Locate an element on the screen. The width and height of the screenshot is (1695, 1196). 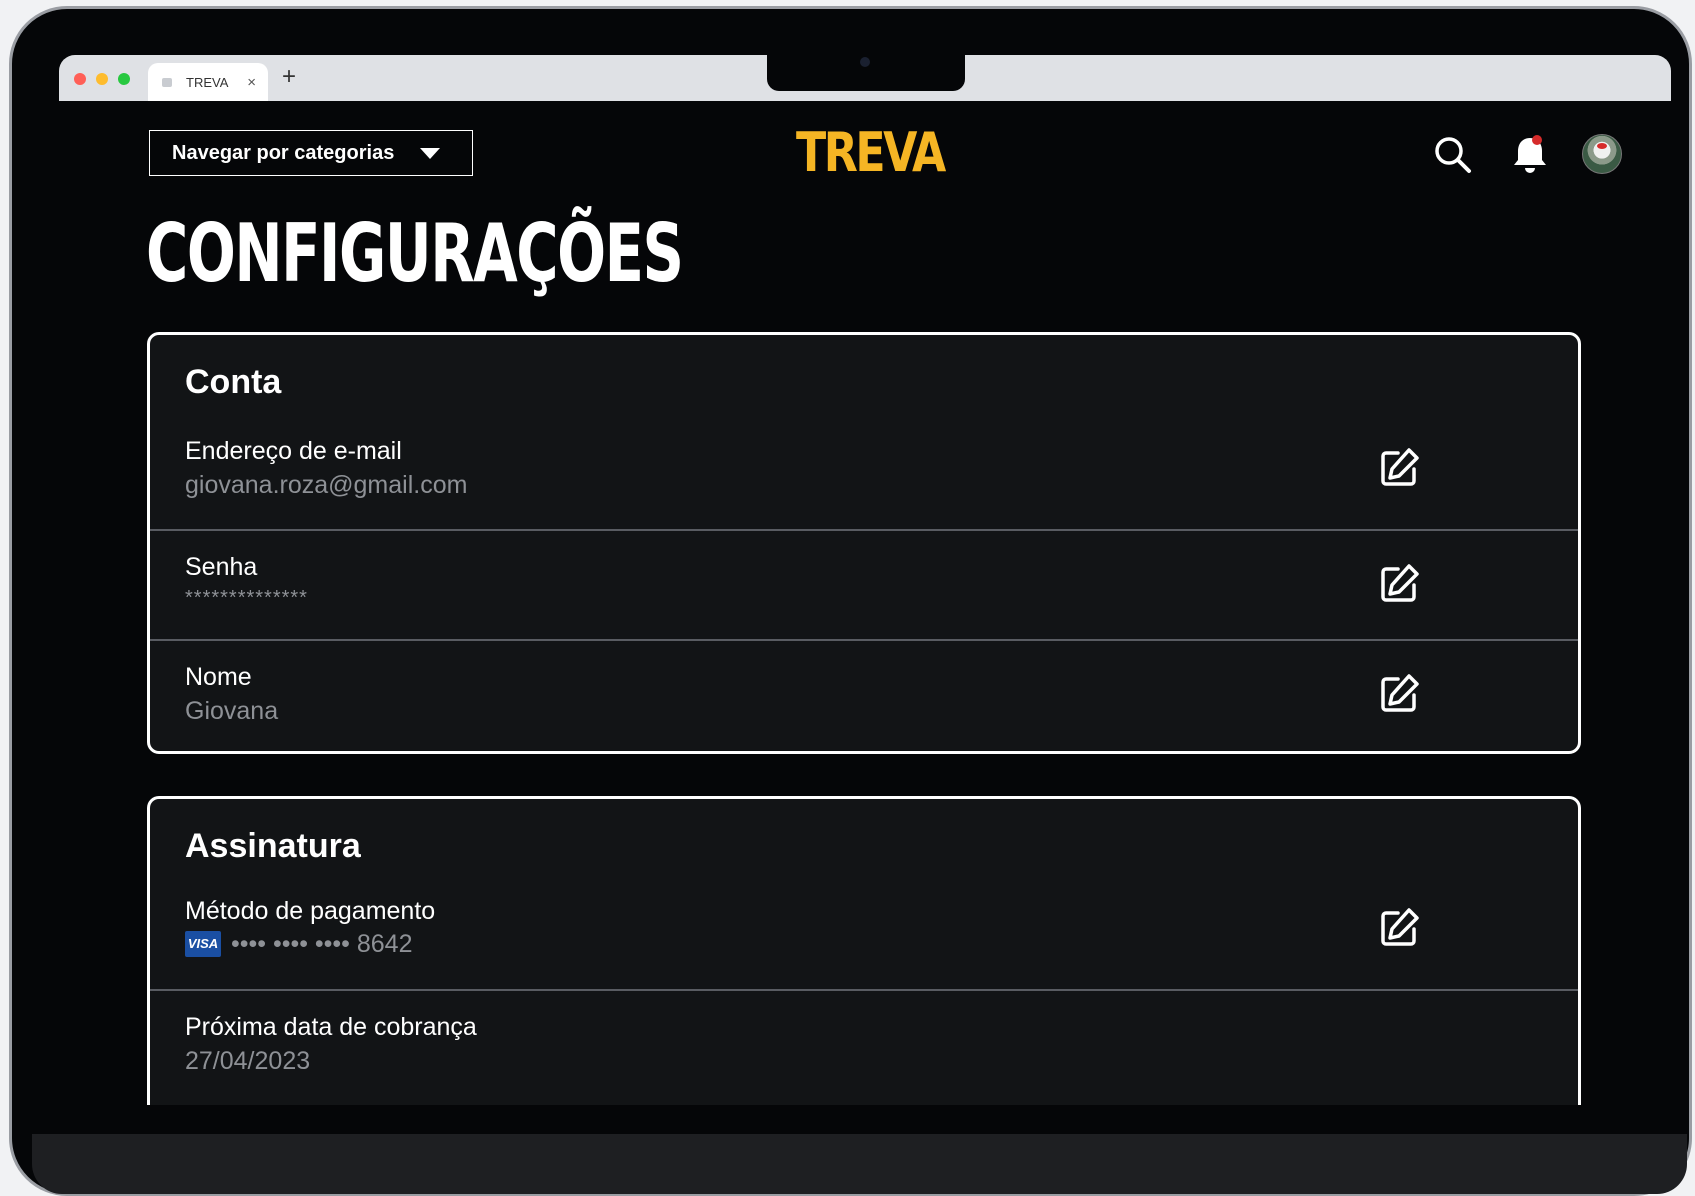
browser-tab: TREVA × is located at coordinates (208, 82).